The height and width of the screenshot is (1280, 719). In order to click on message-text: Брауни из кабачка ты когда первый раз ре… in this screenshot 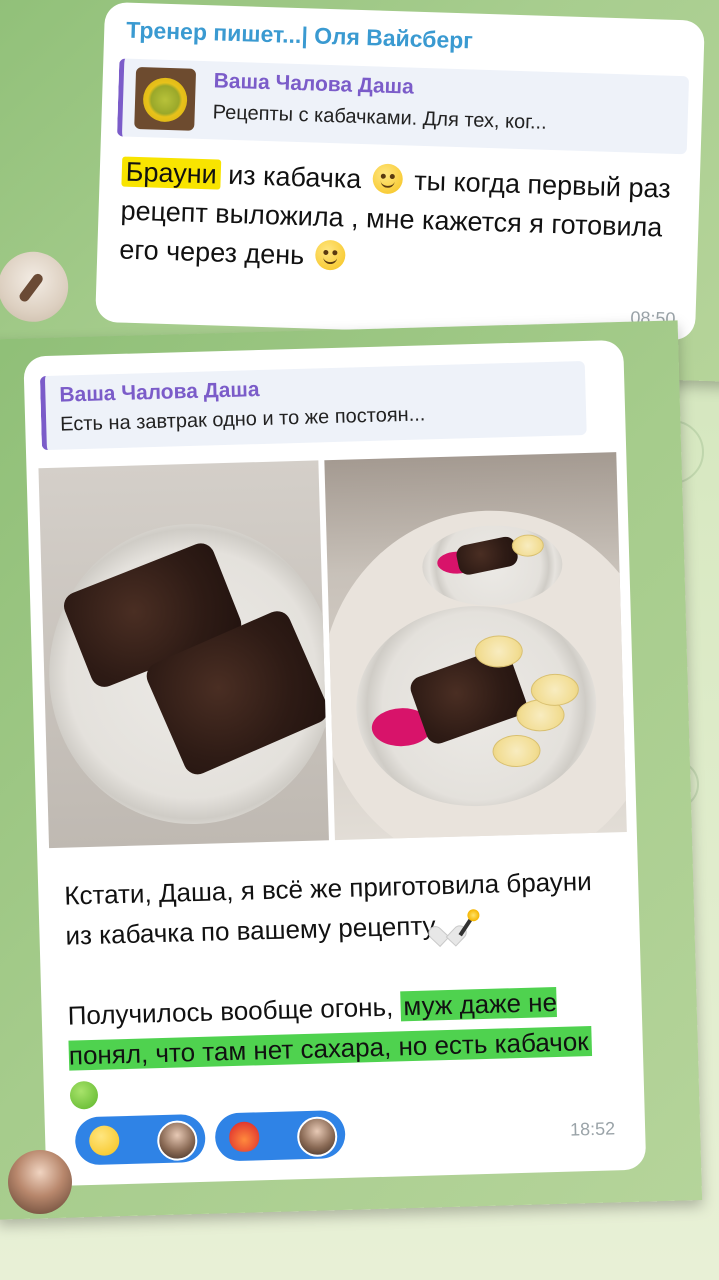, I will do `click(400, 220)`.